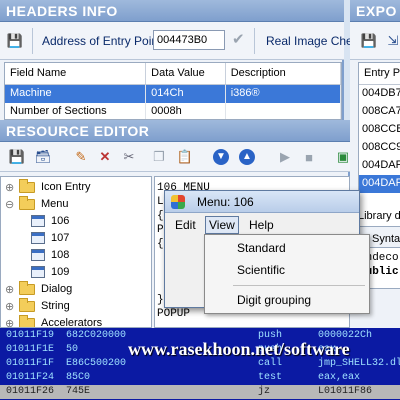  What do you see at coordinates (189, 40) in the screenshot?
I see `address-input: 004473B0` at bounding box center [189, 40].